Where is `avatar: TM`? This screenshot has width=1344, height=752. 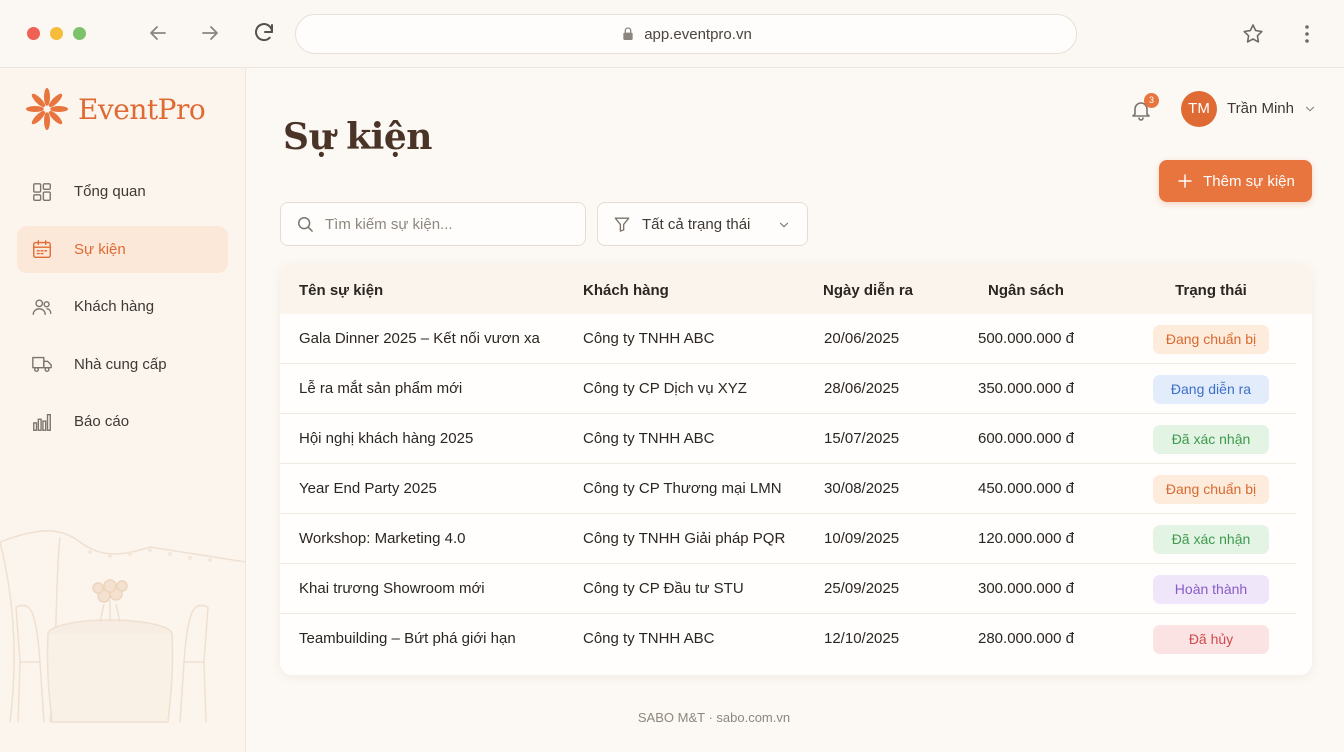 avatar: TM is located at coordinates (1199, 109).